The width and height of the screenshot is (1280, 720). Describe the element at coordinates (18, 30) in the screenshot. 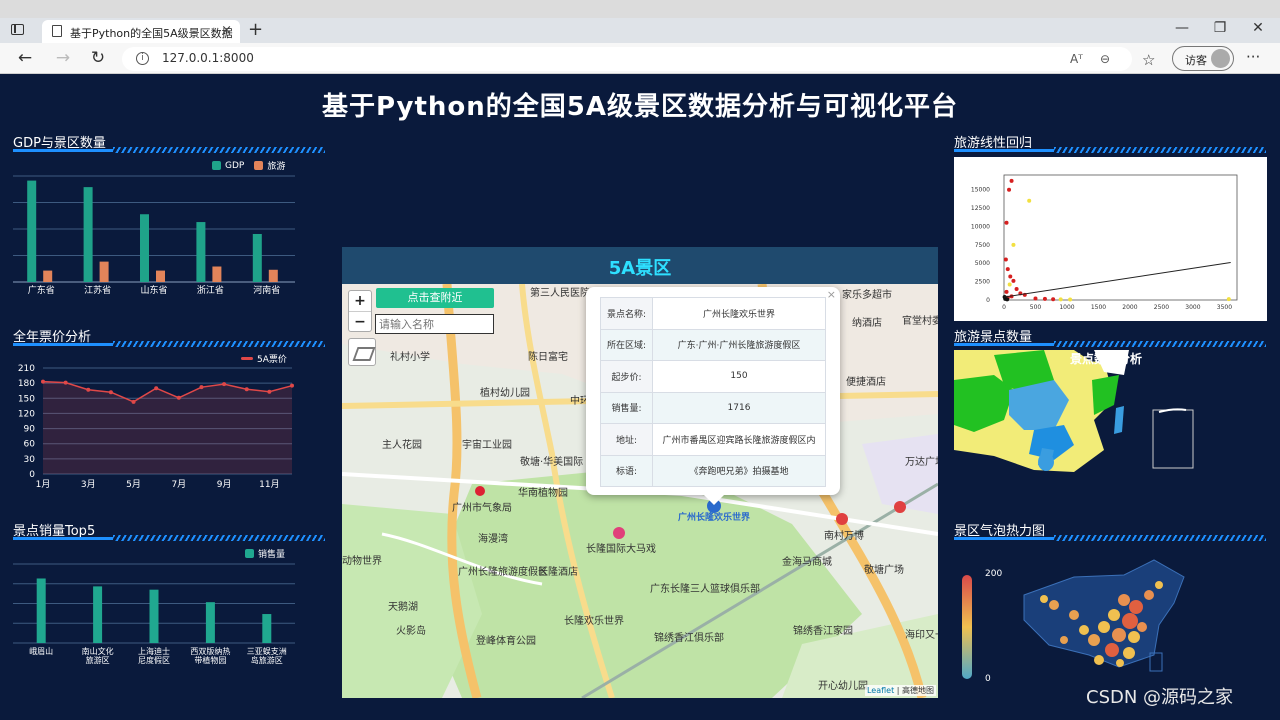

I see `tab-actions-icon` at that location.